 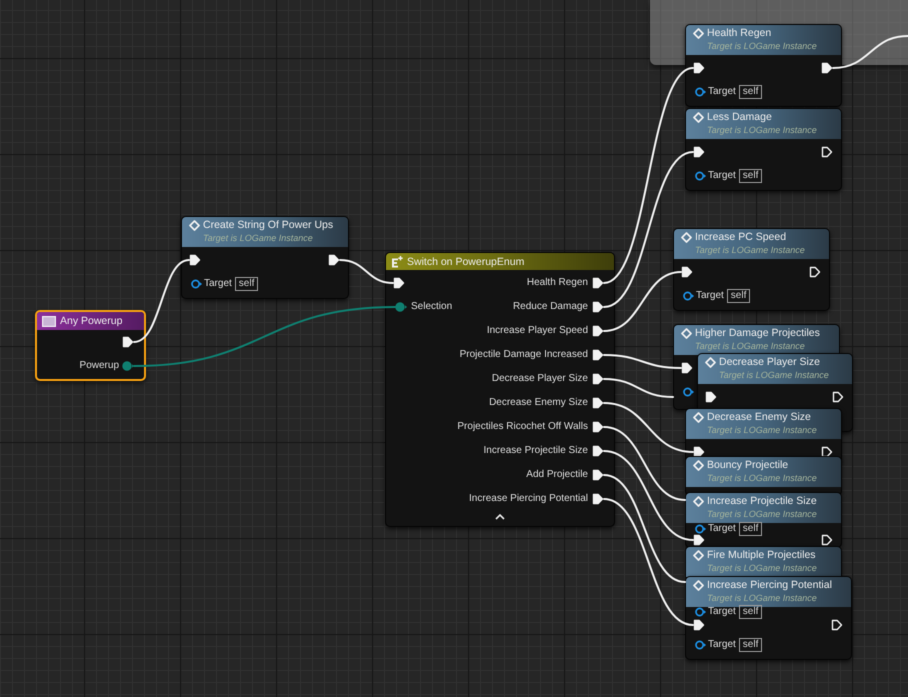 I want to click on node-title: Increase PC Speed, so click(x=740, y=237).